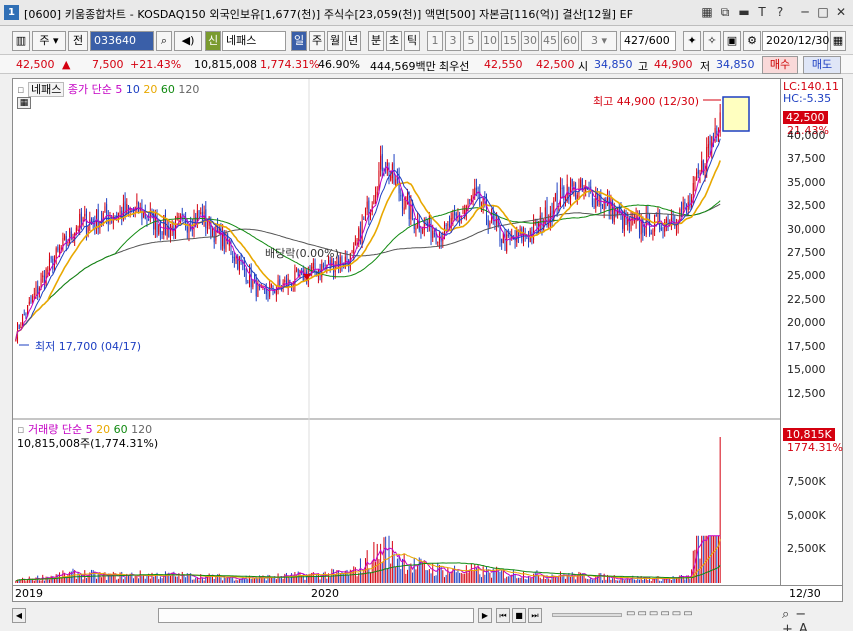 The image size is (853, 631). Describe the element at coordinates (21, 41) in the screenshot. I see `grid-icon: ▥` at that location.